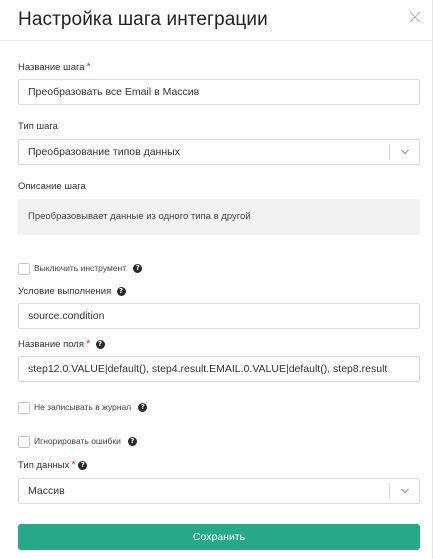  I want to click on no-log-label-text: Не записывать в журнал, so click(83, 407).